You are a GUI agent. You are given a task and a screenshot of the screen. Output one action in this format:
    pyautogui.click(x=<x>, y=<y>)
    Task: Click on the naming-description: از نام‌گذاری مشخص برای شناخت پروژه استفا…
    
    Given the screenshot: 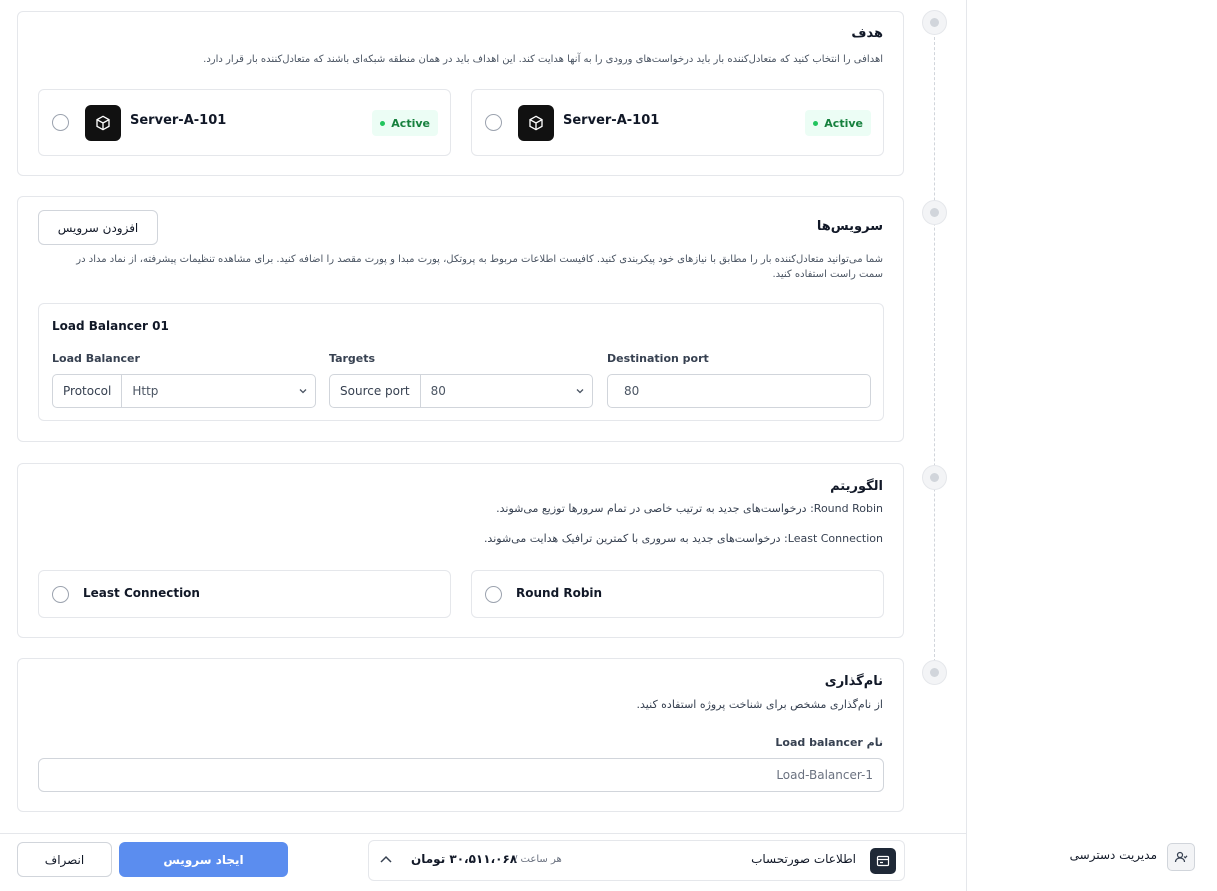 What is the action you would take?
    pyautogui.click(x=759, y=704)
    